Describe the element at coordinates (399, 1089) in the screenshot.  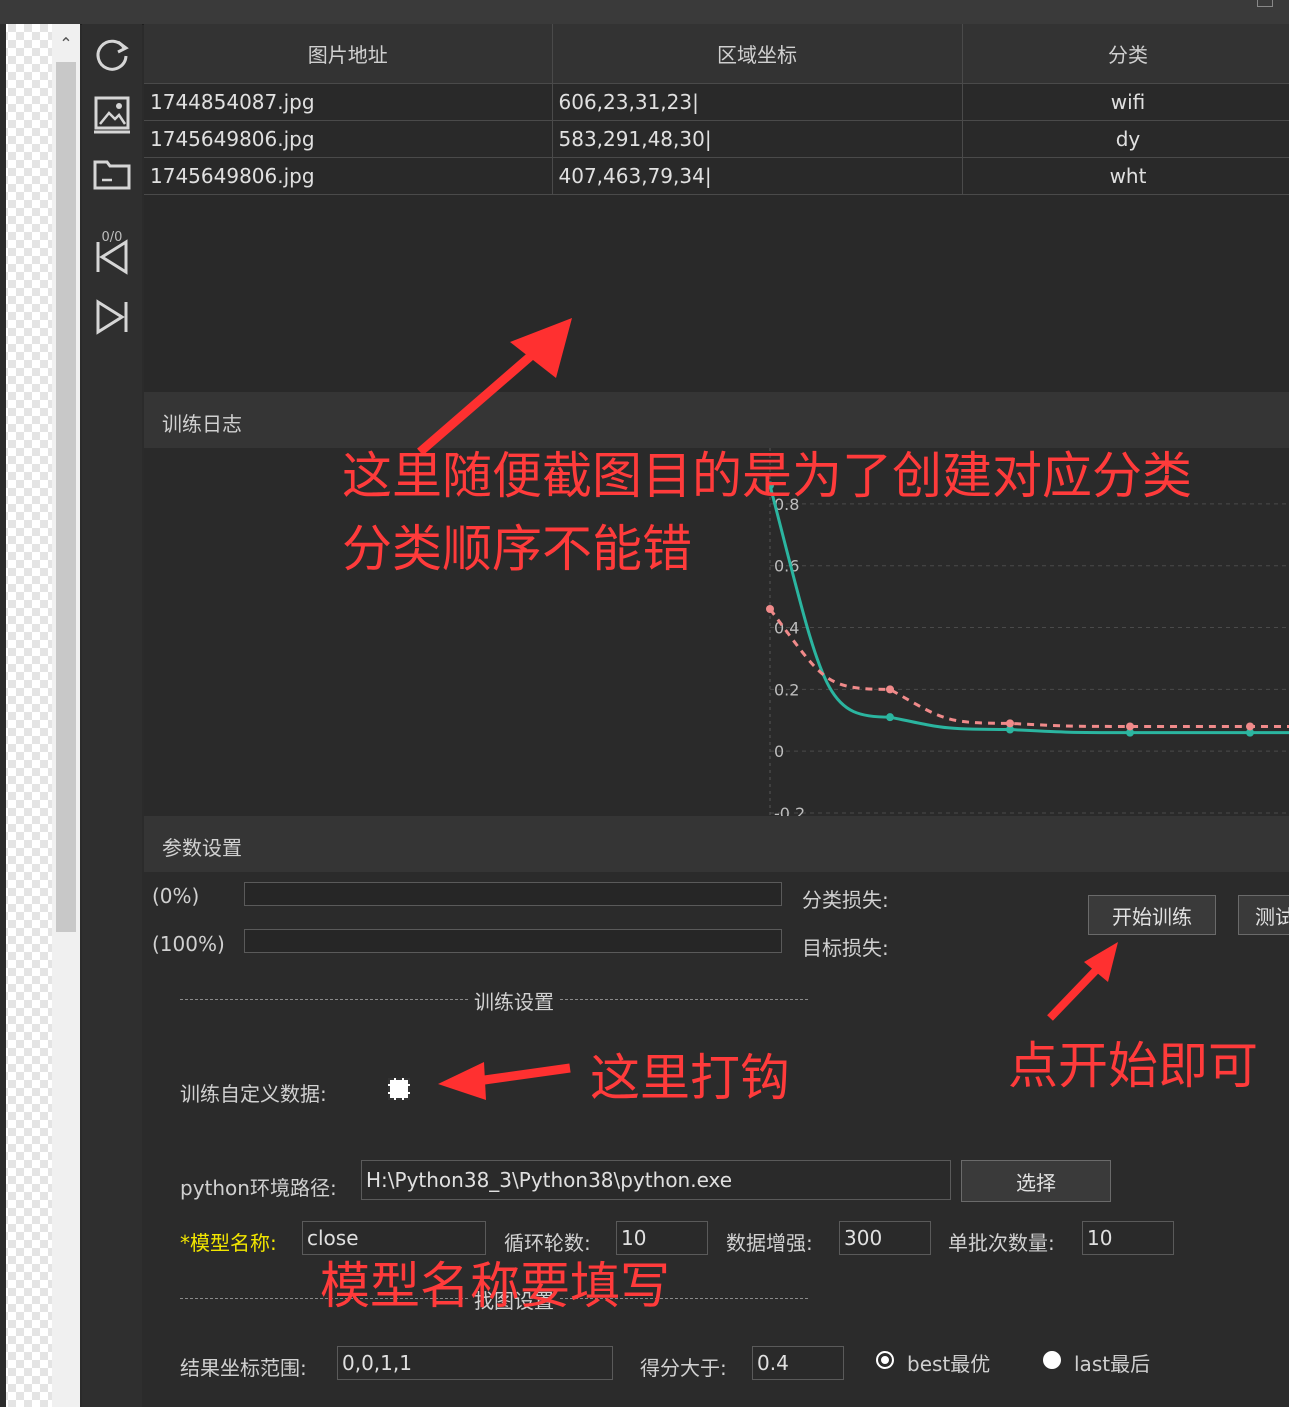
I see `custom-data-checkbox` at that location.